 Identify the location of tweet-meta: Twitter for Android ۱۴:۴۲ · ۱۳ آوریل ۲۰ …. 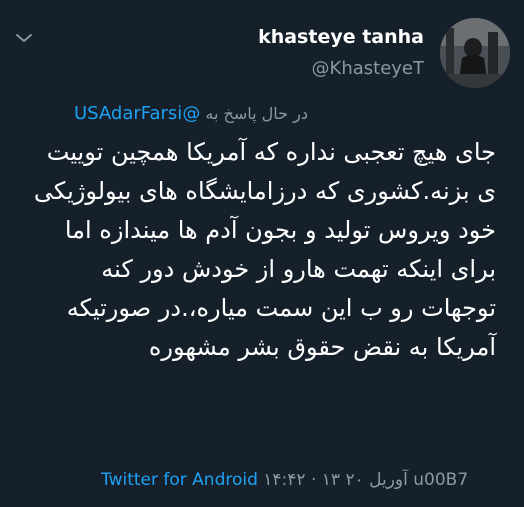
(284, 480).